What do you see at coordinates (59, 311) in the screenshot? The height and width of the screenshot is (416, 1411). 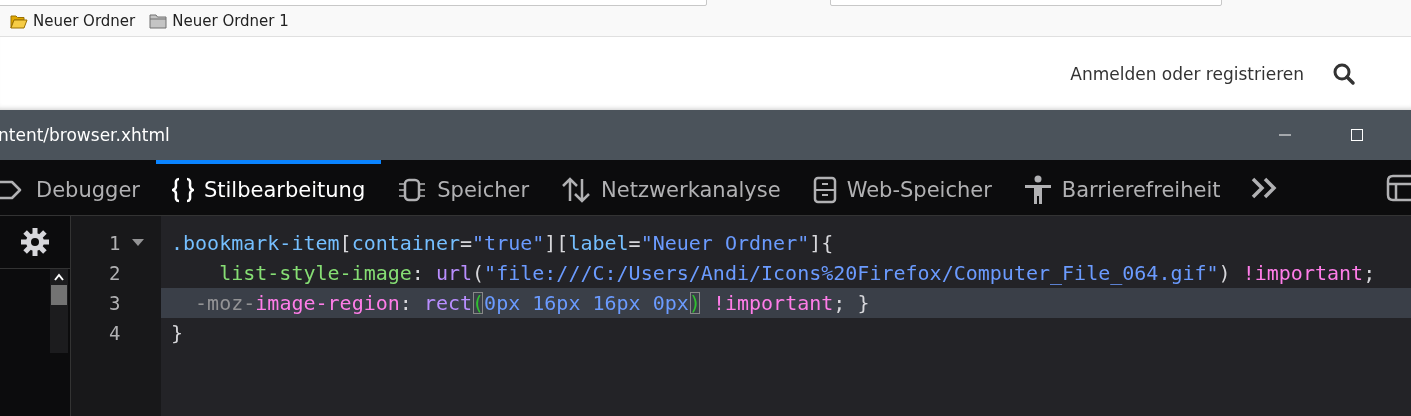 I see `scrollbar` at bounding box center [59, 311].